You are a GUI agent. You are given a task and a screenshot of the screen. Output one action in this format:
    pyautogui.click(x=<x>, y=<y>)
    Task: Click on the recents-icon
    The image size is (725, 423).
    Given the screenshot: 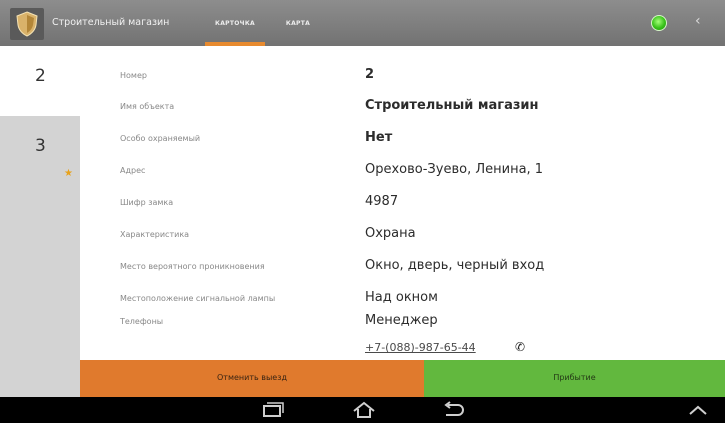 What is the action you would take?
    pyautogui.click(x=273, y=412)
    